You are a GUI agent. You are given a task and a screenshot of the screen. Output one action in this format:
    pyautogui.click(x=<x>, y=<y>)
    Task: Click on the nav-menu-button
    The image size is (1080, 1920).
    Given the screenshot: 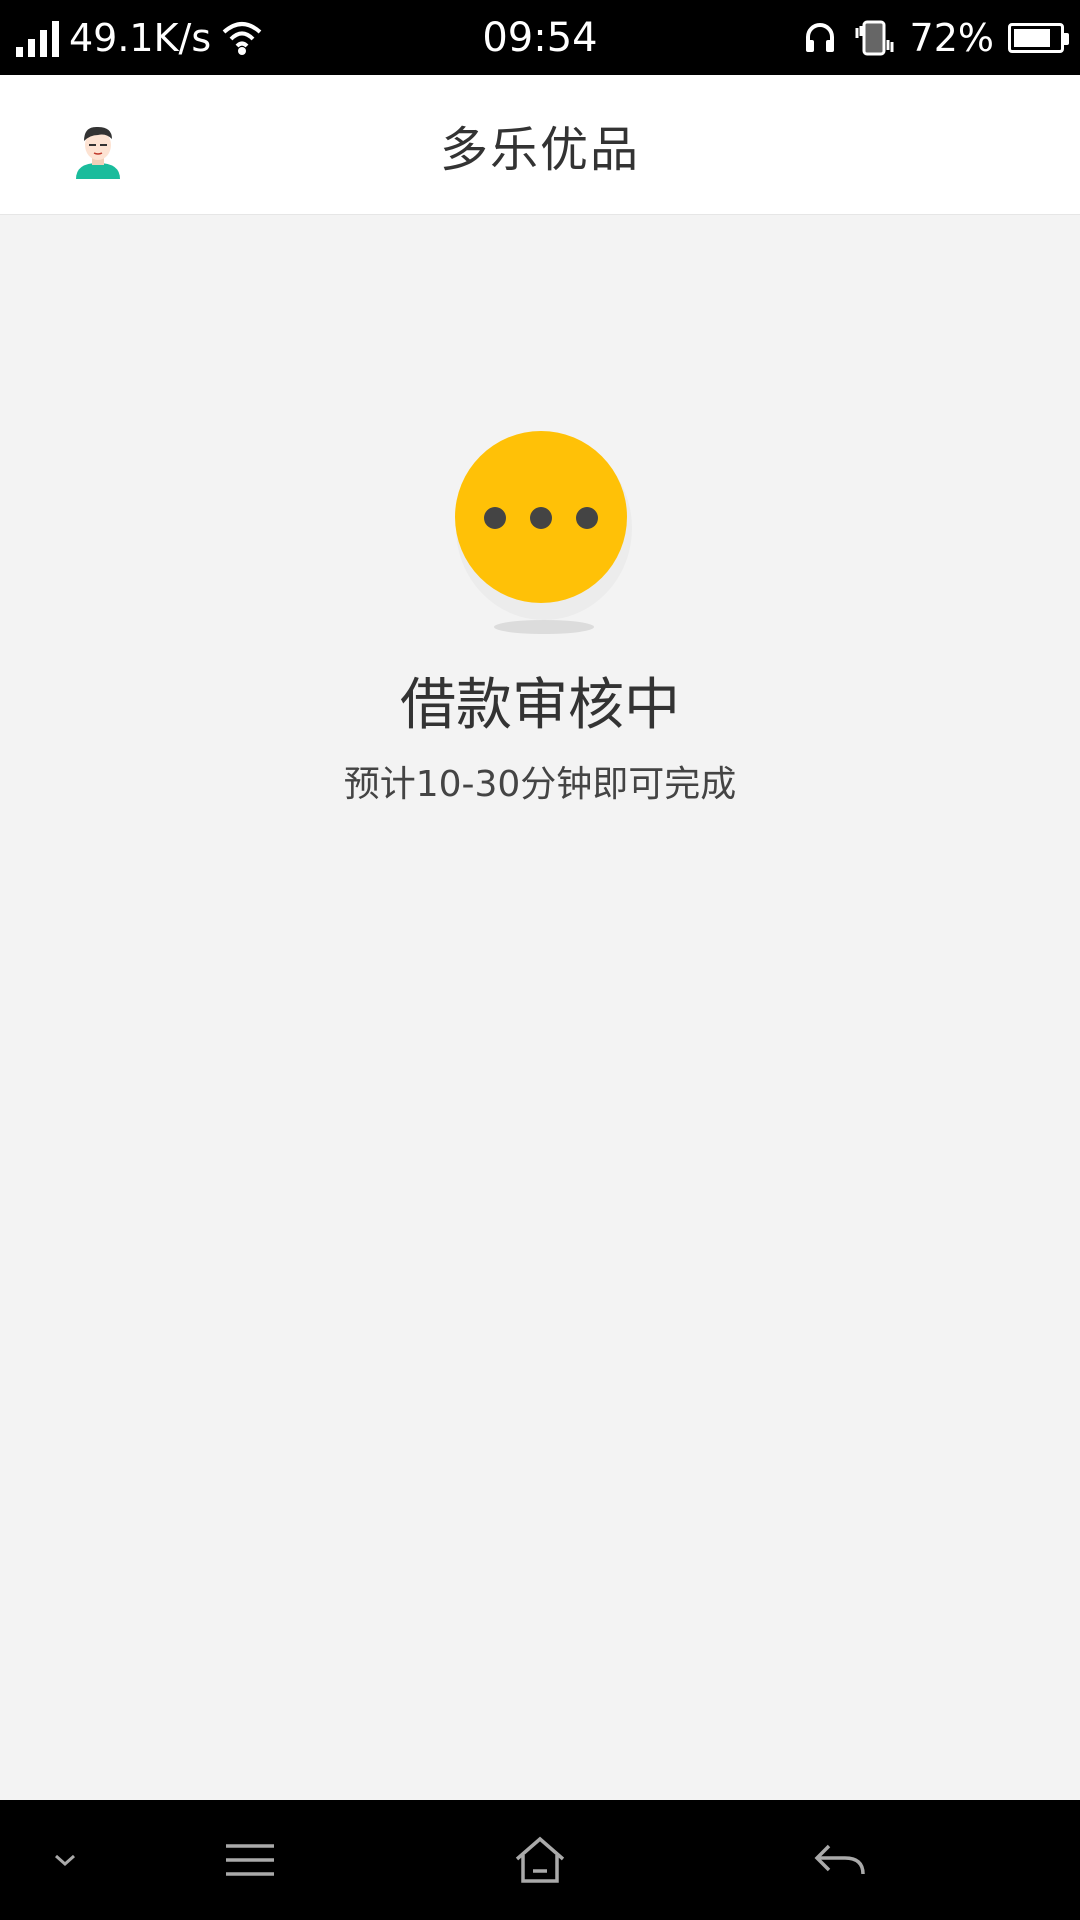 What is the action you would take?
    pyautogui.click(x=250, y=1860)
    